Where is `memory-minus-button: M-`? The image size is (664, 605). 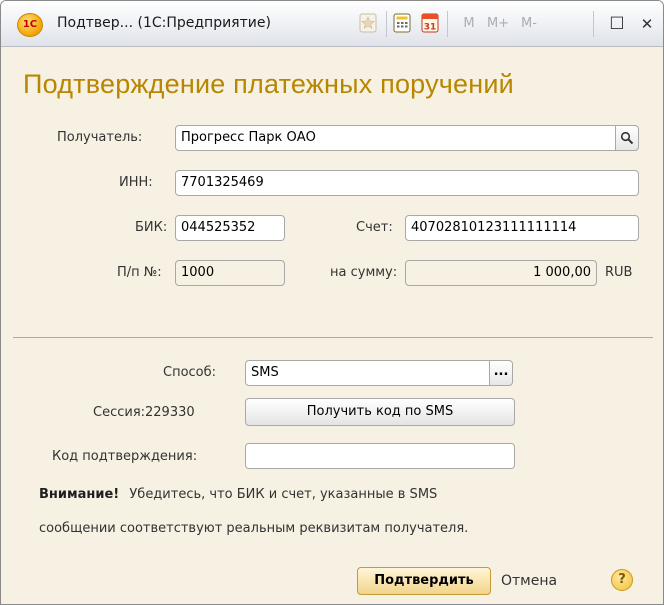
memory-minus-button: M- is located at coordinates (529, 24).